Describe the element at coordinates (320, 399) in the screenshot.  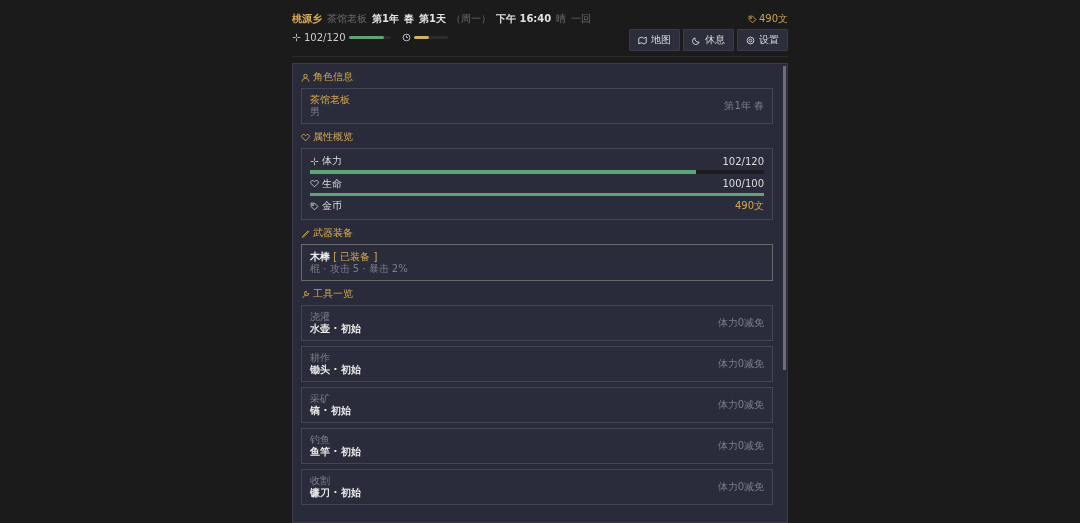
I see `tool-category: 采矿` at that location.